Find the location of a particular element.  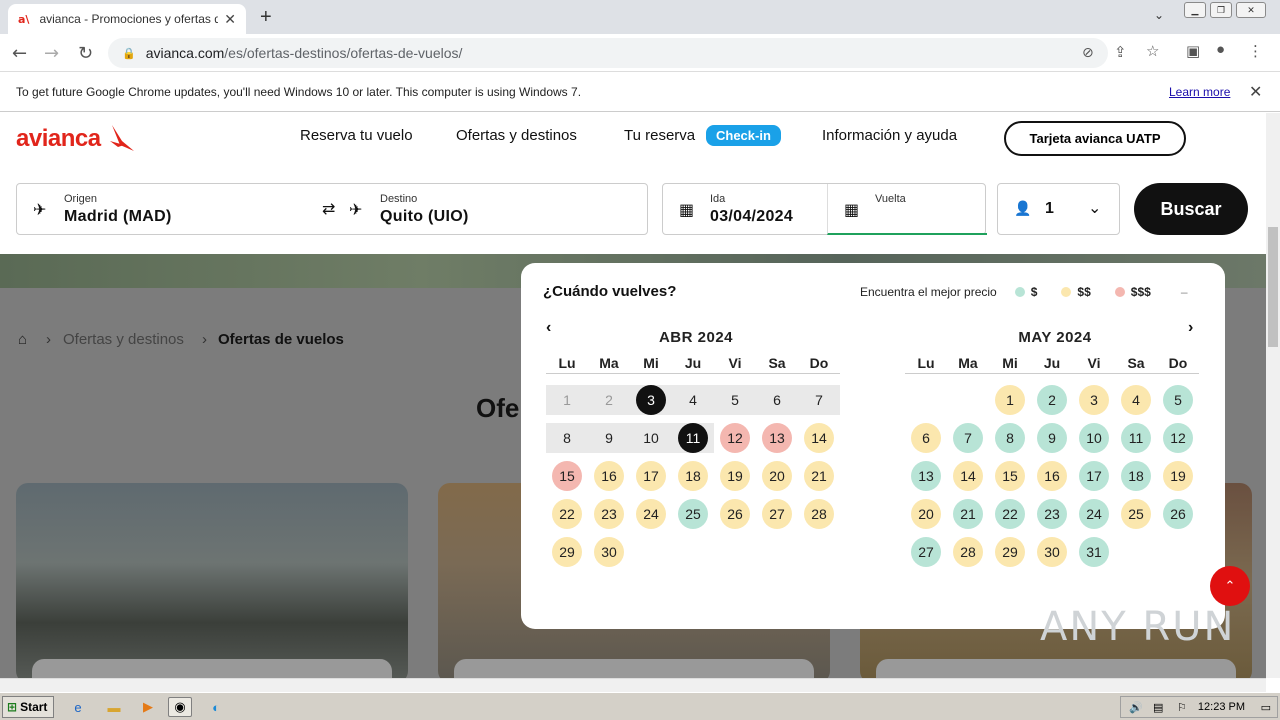

close-tab-icon: ✕ is located at coordinates (230, 19).